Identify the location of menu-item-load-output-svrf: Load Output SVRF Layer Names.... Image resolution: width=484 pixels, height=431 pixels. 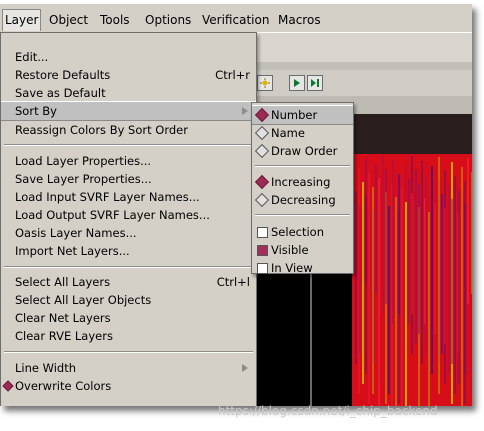
(128, 215).